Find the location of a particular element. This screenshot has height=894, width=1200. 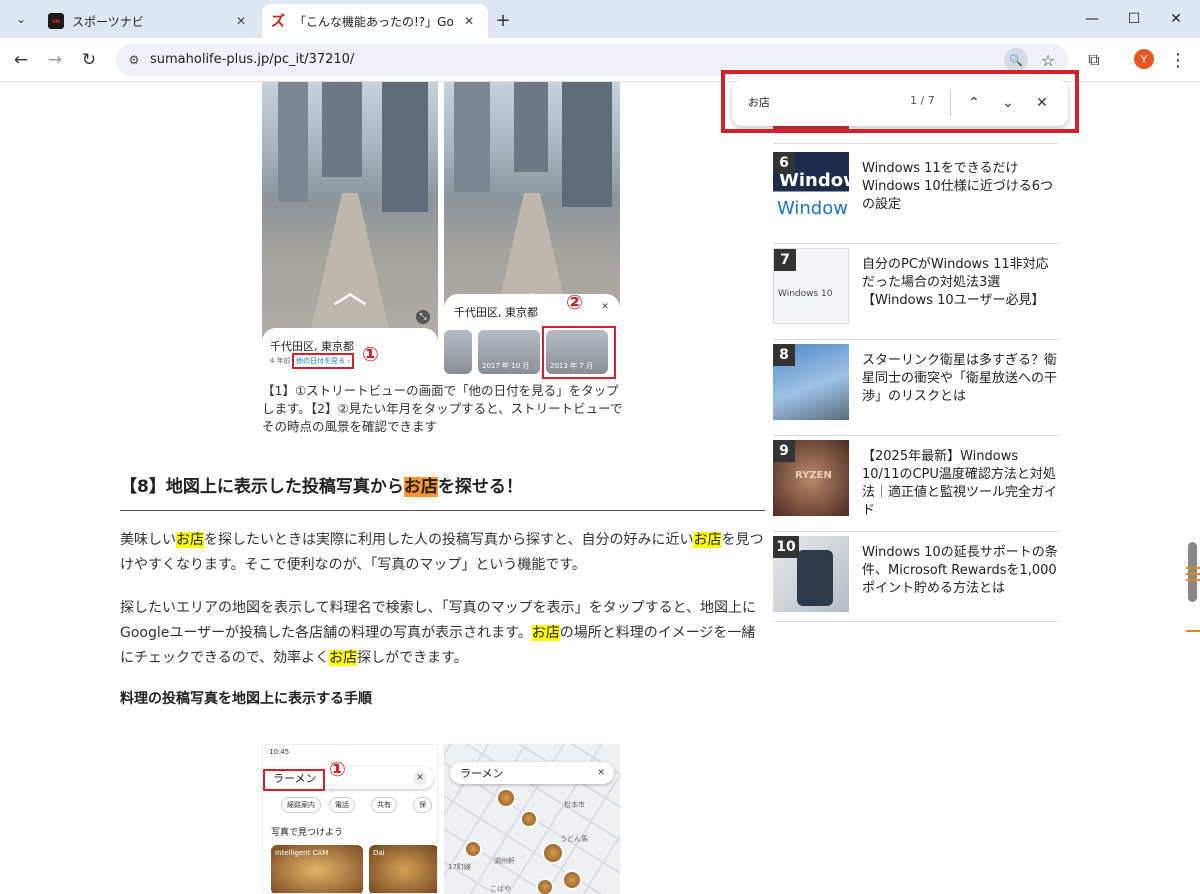

page-scrollbar is located at coordinates (1193, 488).